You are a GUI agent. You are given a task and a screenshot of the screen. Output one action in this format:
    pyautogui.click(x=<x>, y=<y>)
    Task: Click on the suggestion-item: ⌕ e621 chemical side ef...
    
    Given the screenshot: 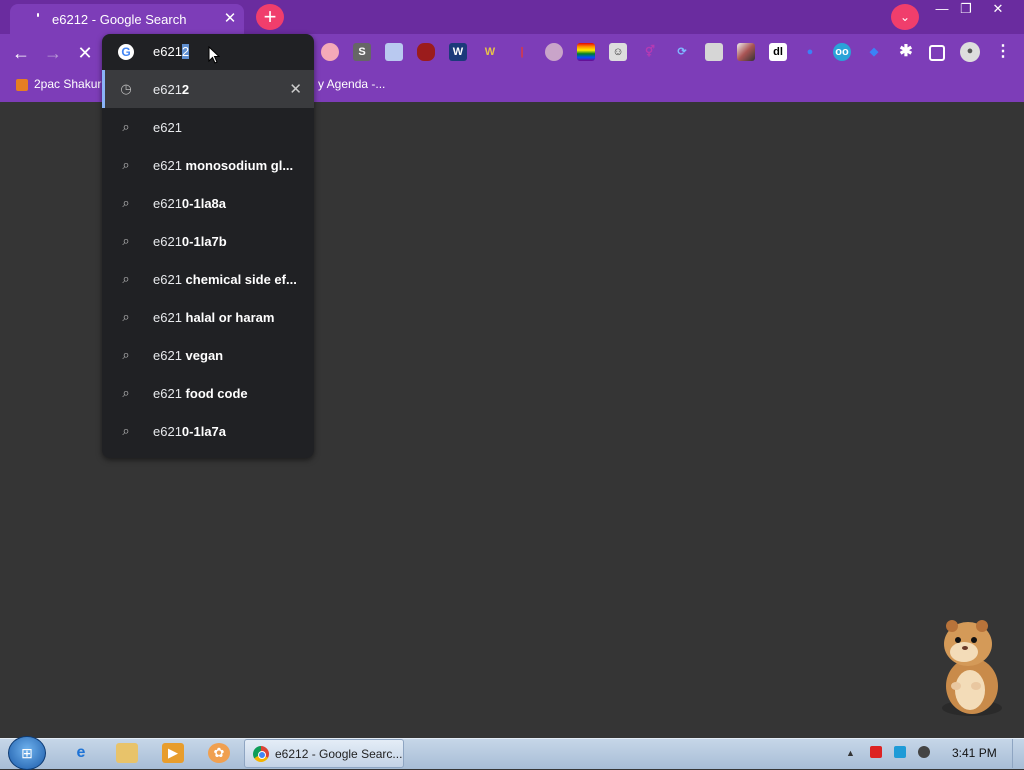 What is the action you would take?
    pyautogui.click(x=208, y=279)
    